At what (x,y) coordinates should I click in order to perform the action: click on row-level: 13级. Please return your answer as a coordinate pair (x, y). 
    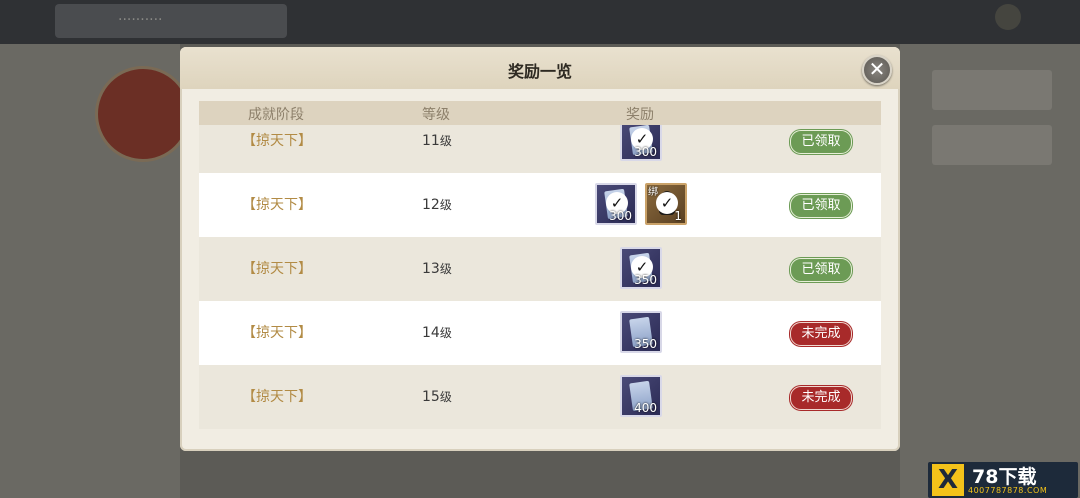
    Looking at the image, I should click on (437, 269).